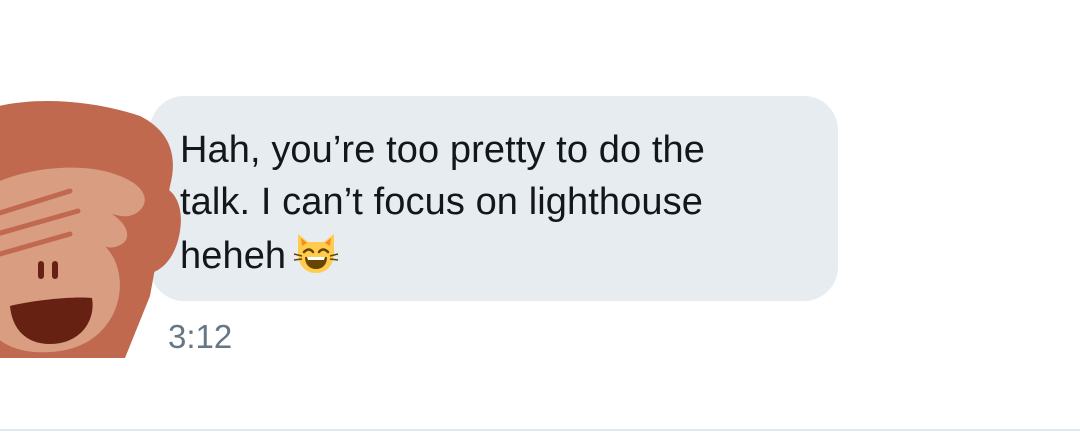  I want to click on smiling-cat-with-closed-eyes-icon, so click(316, 253).